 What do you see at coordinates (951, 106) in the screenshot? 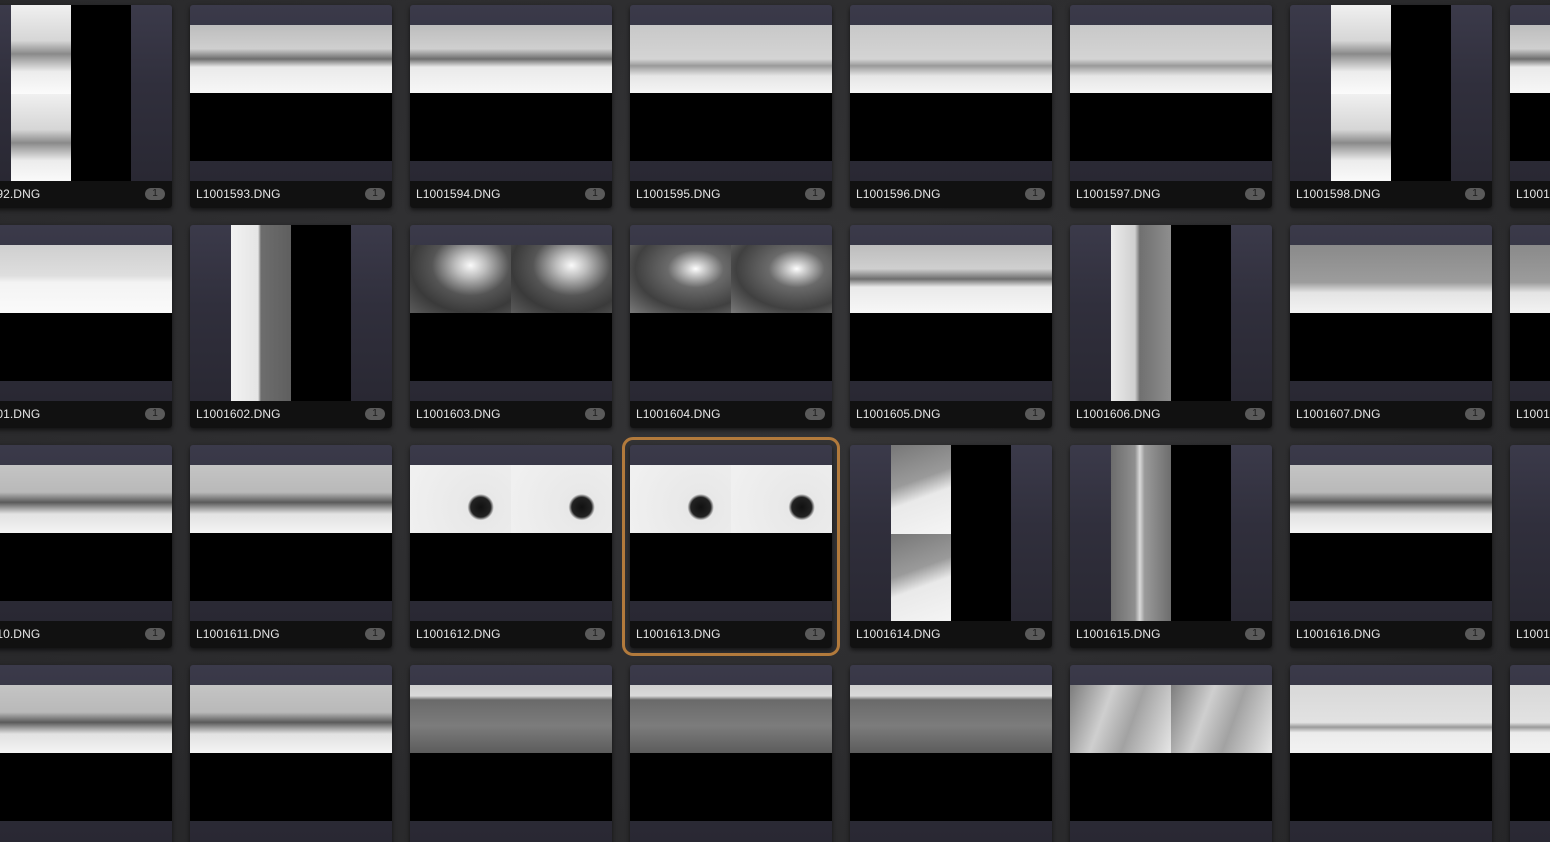
I see `photo-thumbnail: L1001596.DNG 1` at bounding box center [951, 106].